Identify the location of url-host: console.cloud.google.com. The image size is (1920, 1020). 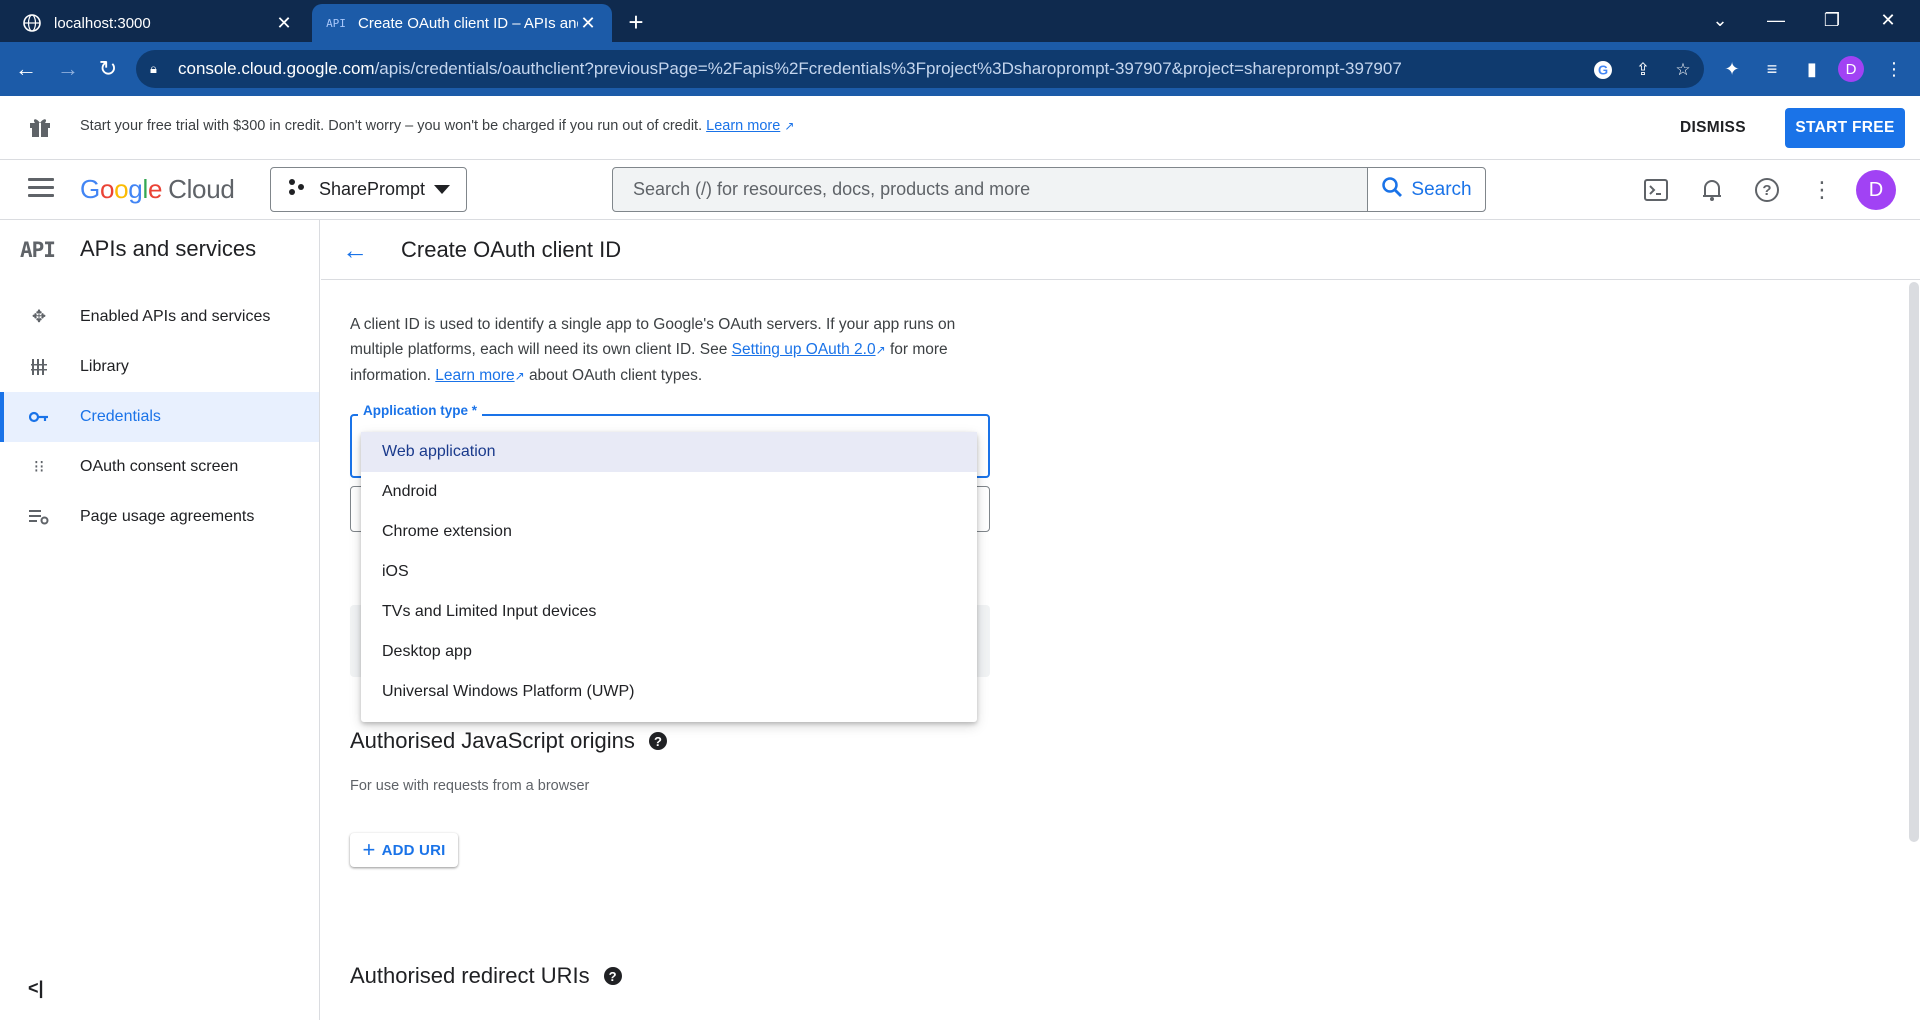
(276, 68).